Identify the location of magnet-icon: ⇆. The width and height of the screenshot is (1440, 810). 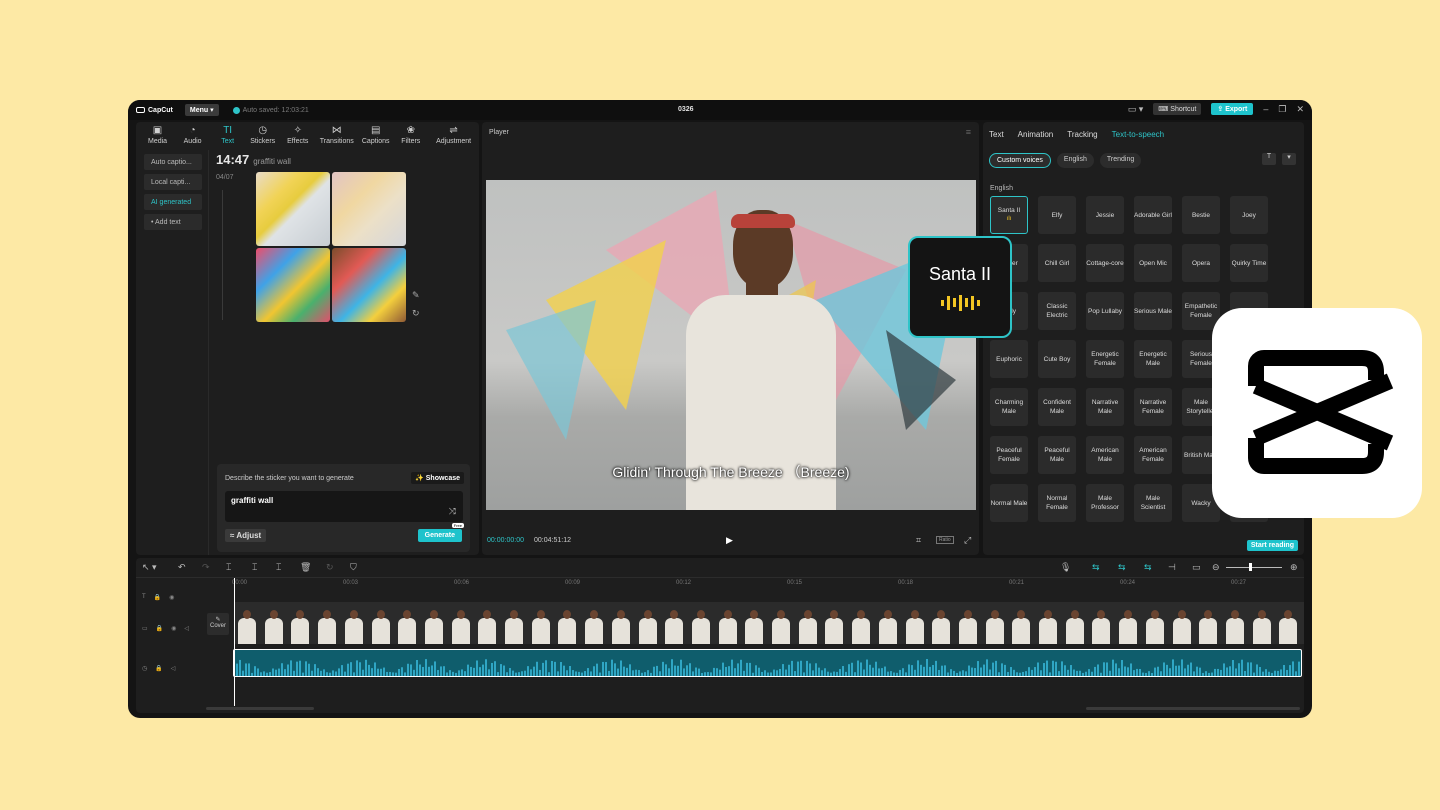
(1122, 567).